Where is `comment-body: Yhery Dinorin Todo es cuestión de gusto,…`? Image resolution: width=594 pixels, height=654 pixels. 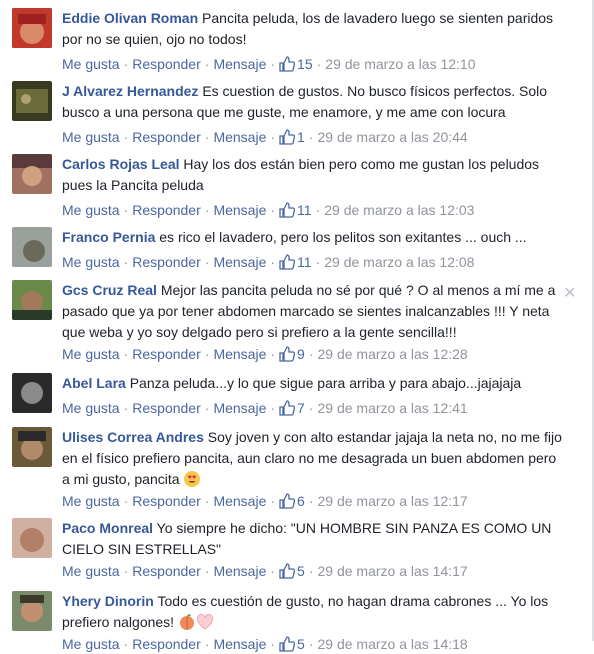
comment-body: Yhery Dinorin Todo es cuestión de gusto,… is located at coordinates (312, 612).